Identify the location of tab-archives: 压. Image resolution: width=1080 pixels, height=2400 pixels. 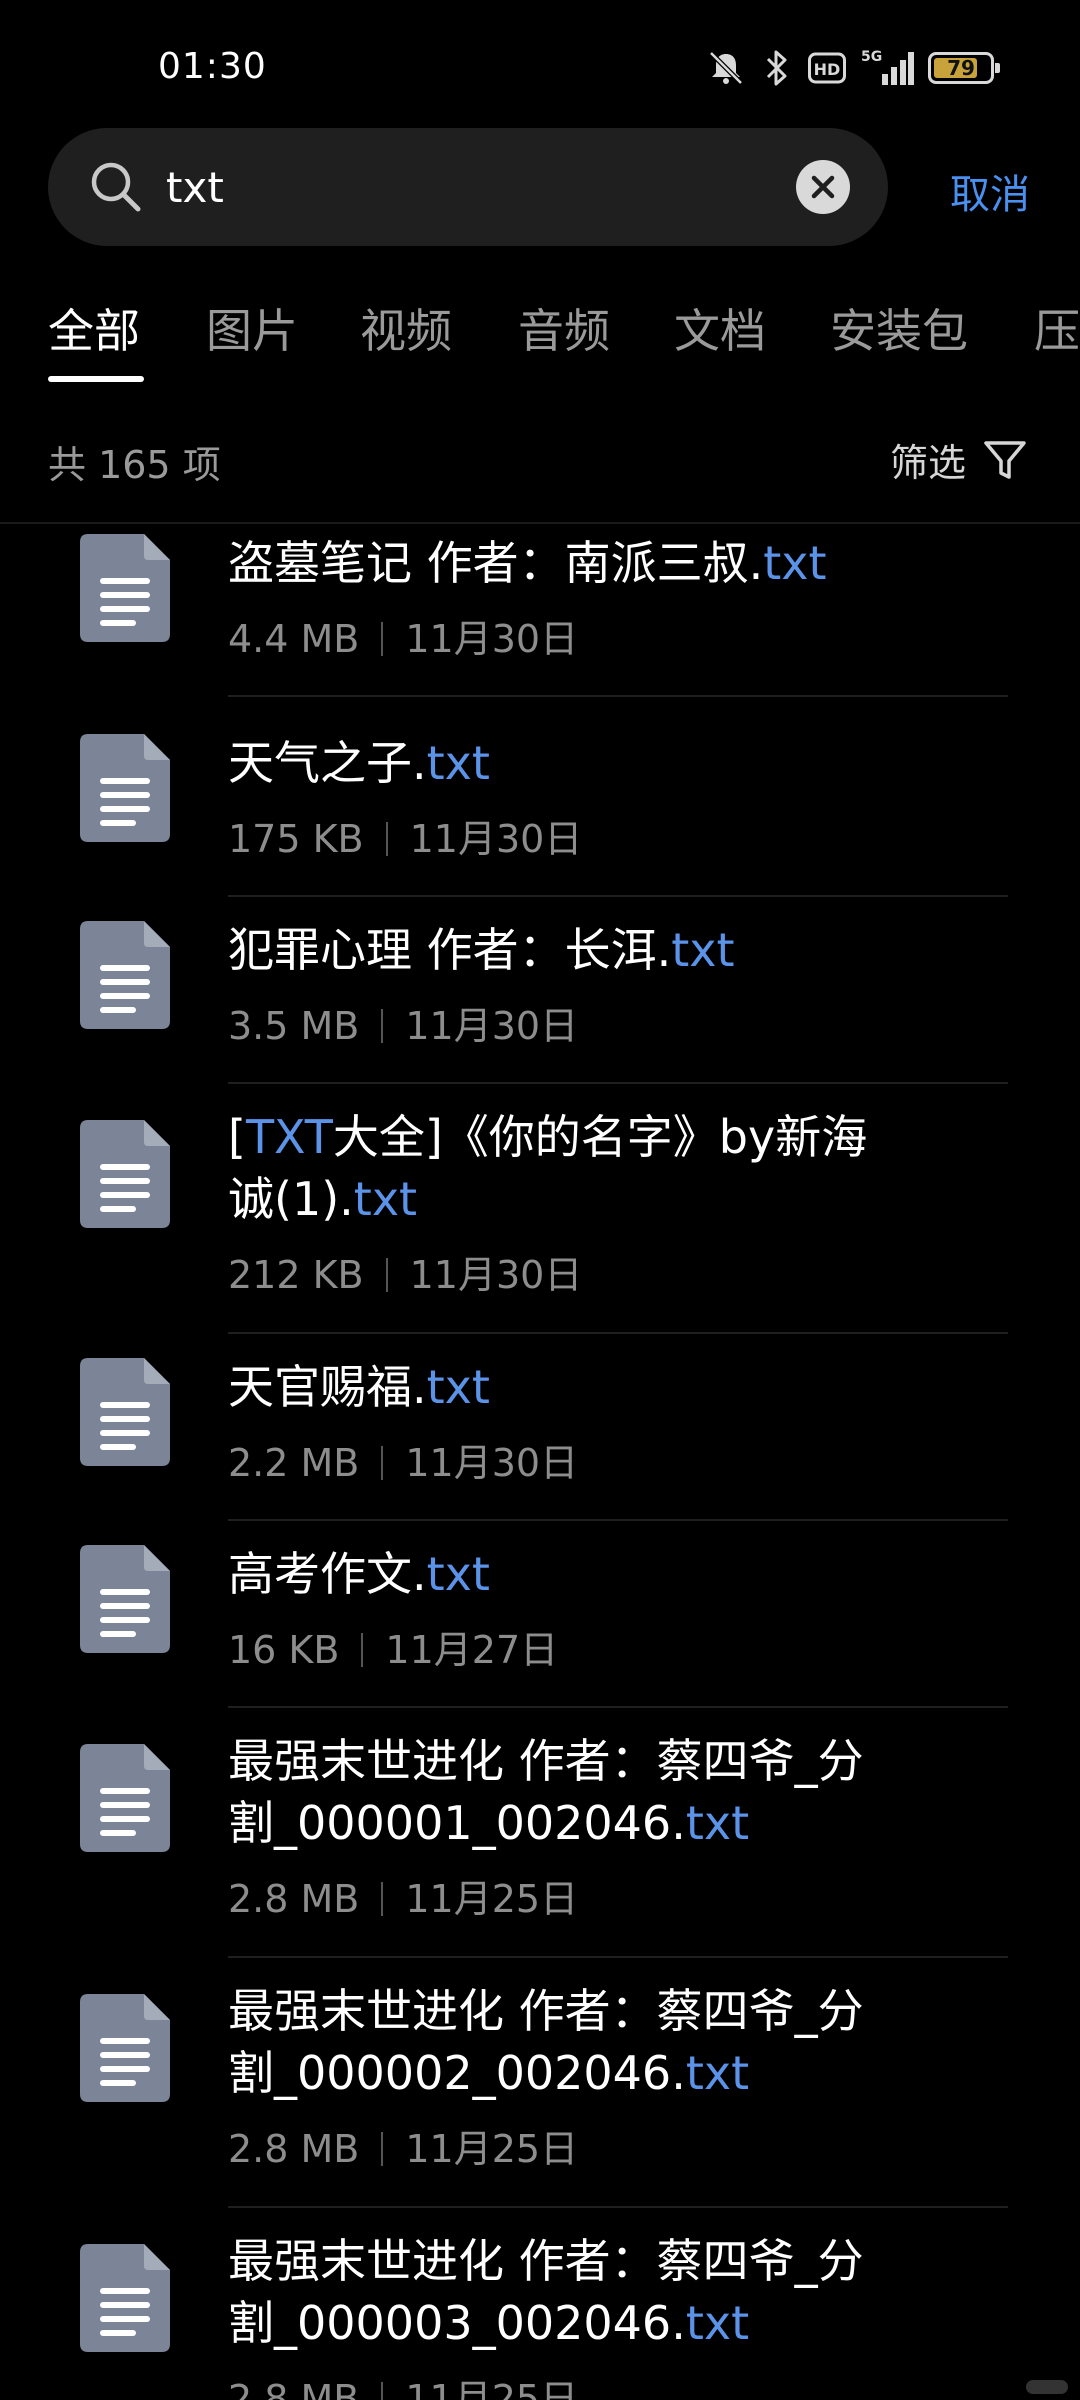
(1057, 328).